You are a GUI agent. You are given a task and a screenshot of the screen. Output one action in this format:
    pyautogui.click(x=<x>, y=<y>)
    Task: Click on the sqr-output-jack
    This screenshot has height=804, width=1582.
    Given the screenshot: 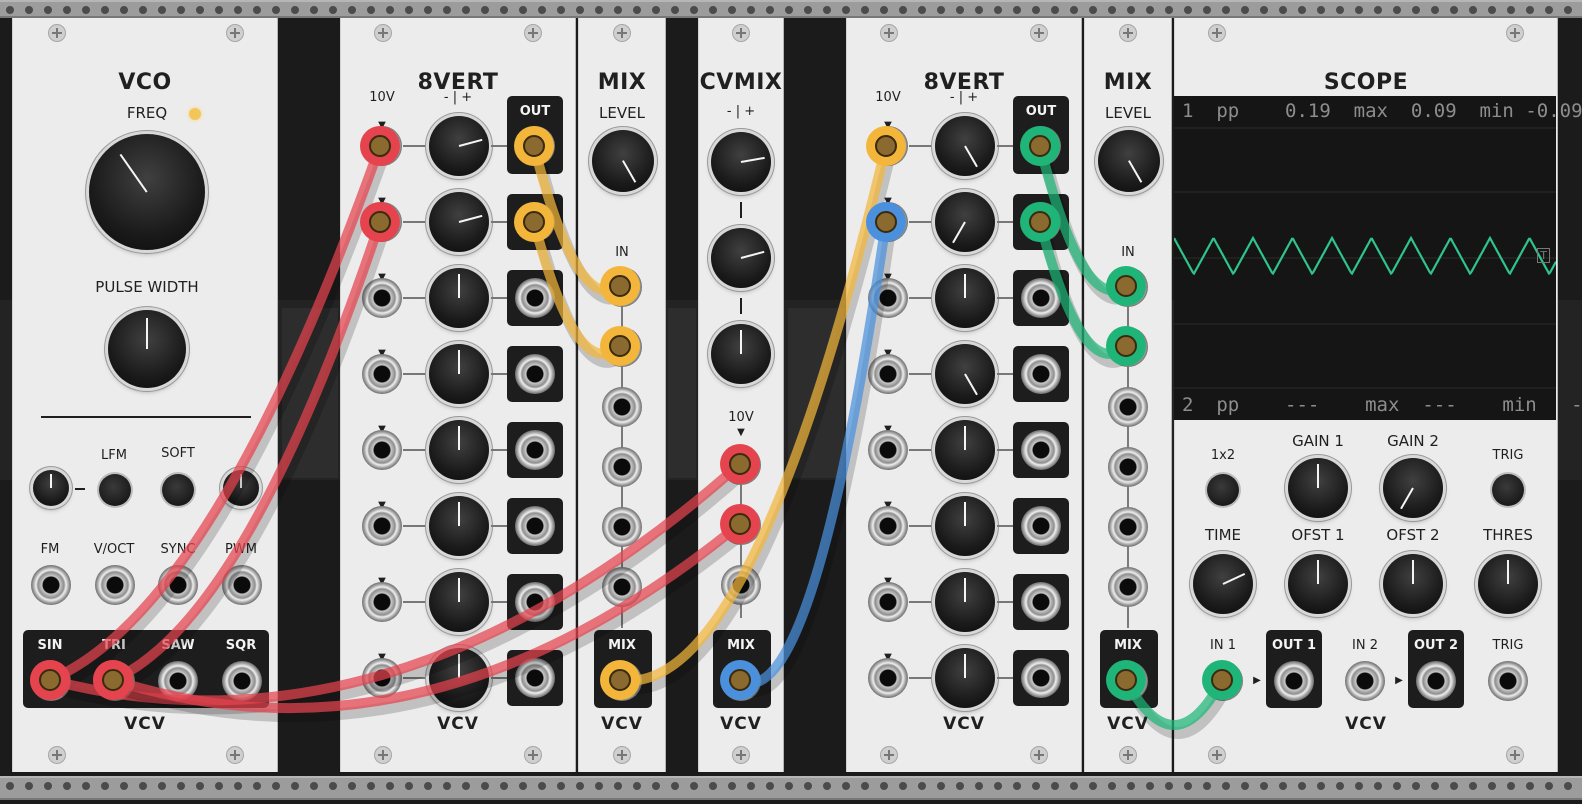 What is the action you would take?
    pyautogui.click(x=242, y=681)
    